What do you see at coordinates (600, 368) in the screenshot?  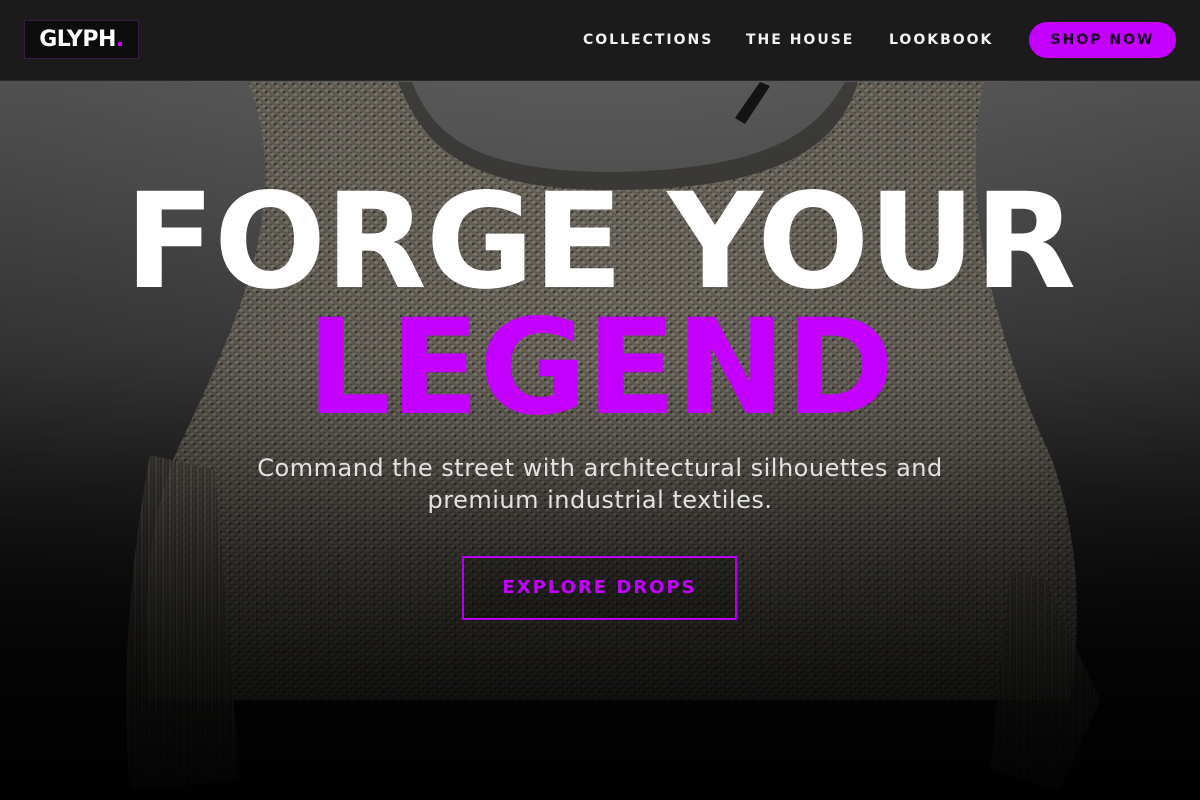 I see `hero-headline-line-2: LEGEND` at bounding box center [600, 368].